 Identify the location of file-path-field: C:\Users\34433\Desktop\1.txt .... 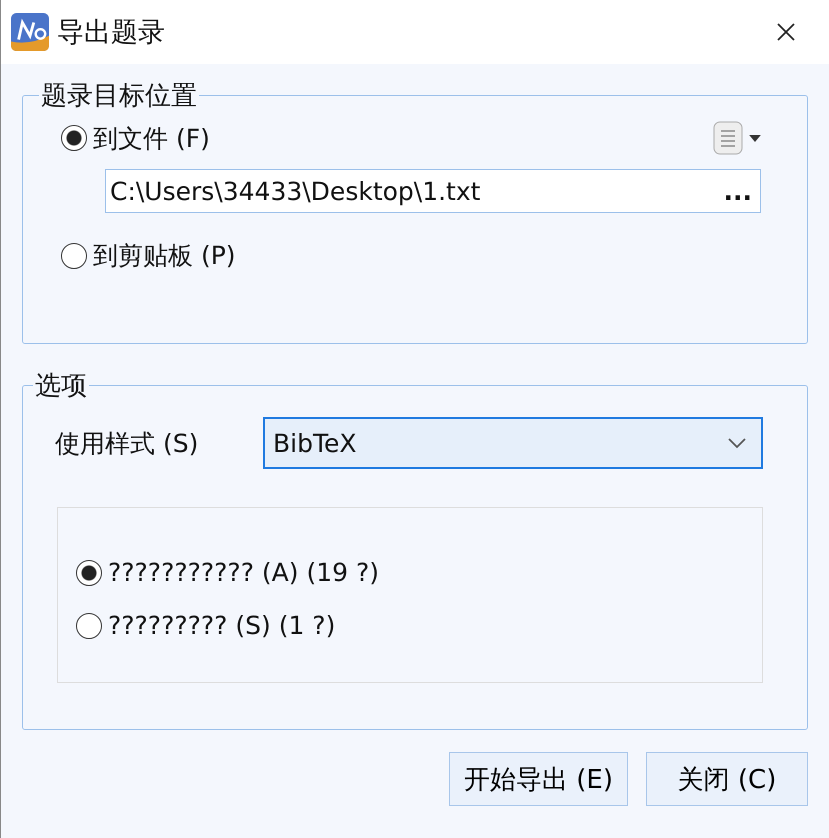
(433, 191).